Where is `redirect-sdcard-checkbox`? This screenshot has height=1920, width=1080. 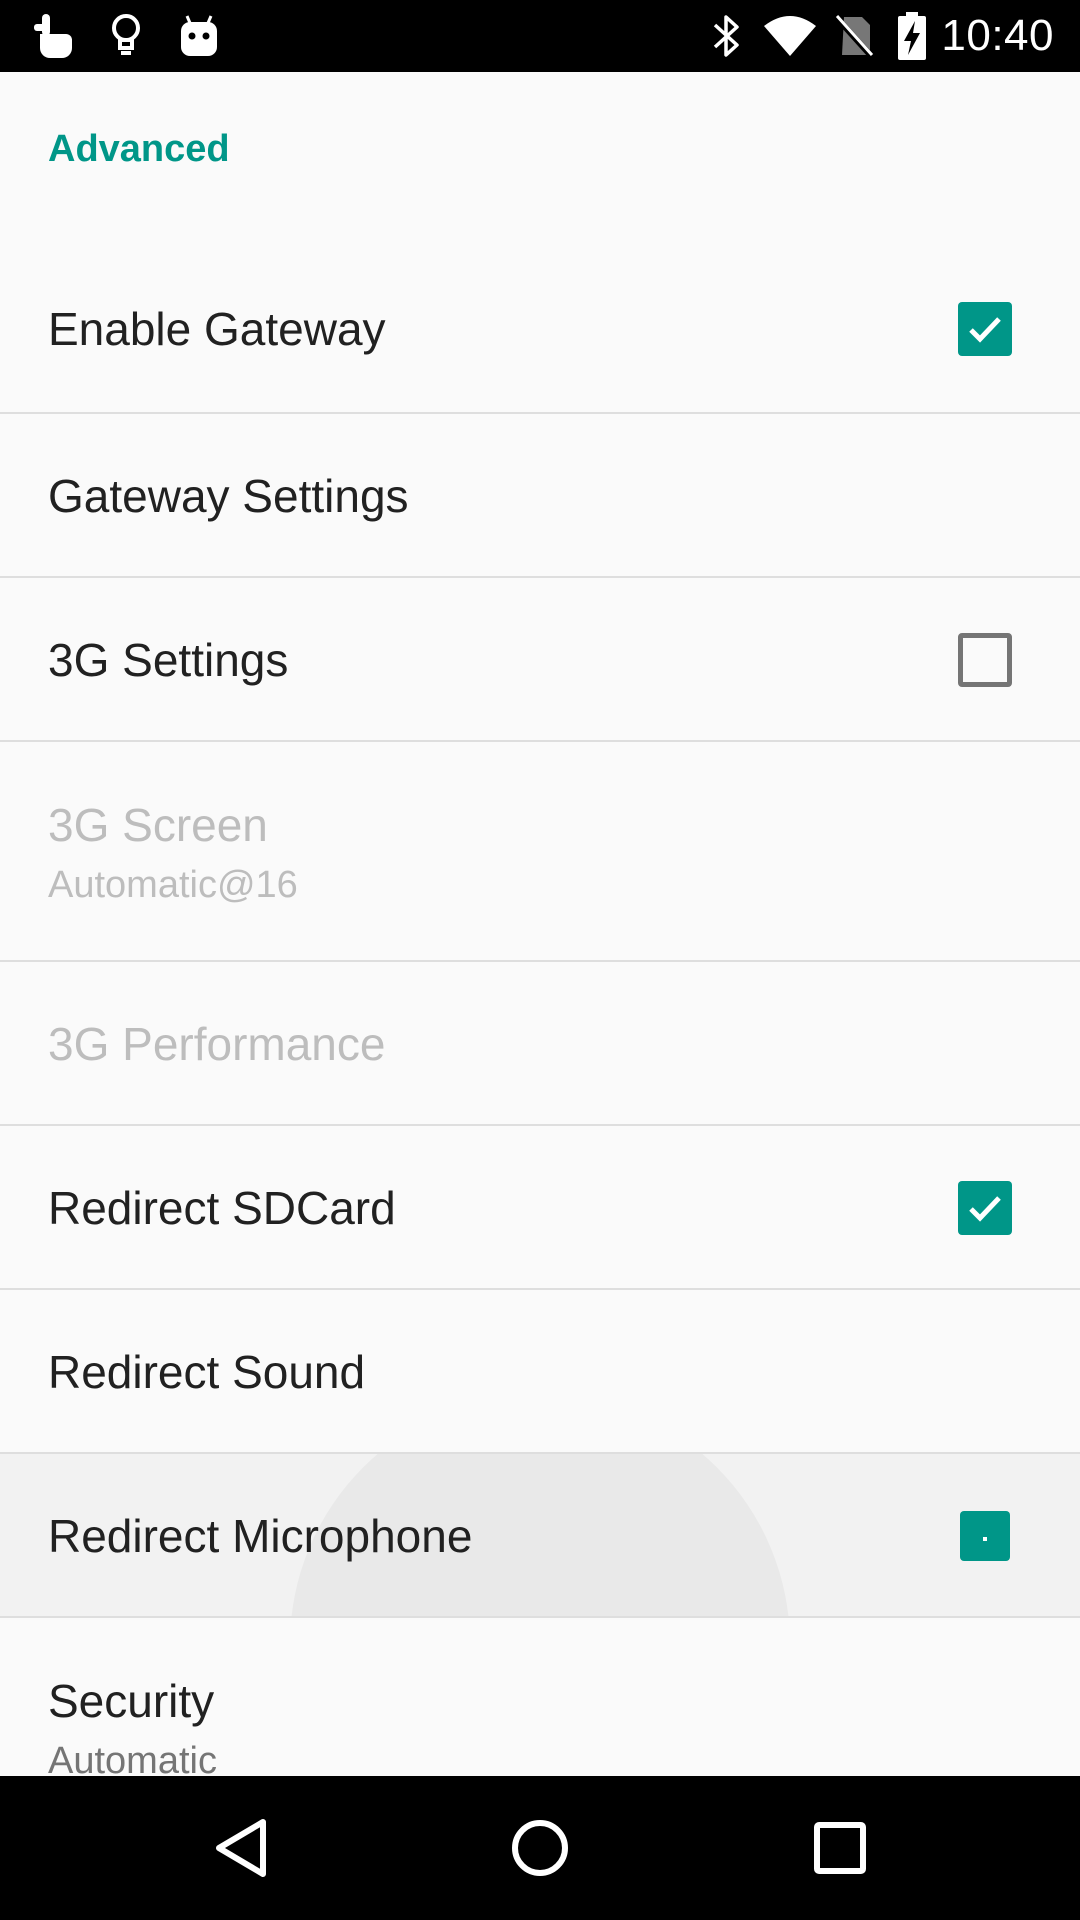 redirect-sdcard-checkbox is located at coordinates (985, 1208).